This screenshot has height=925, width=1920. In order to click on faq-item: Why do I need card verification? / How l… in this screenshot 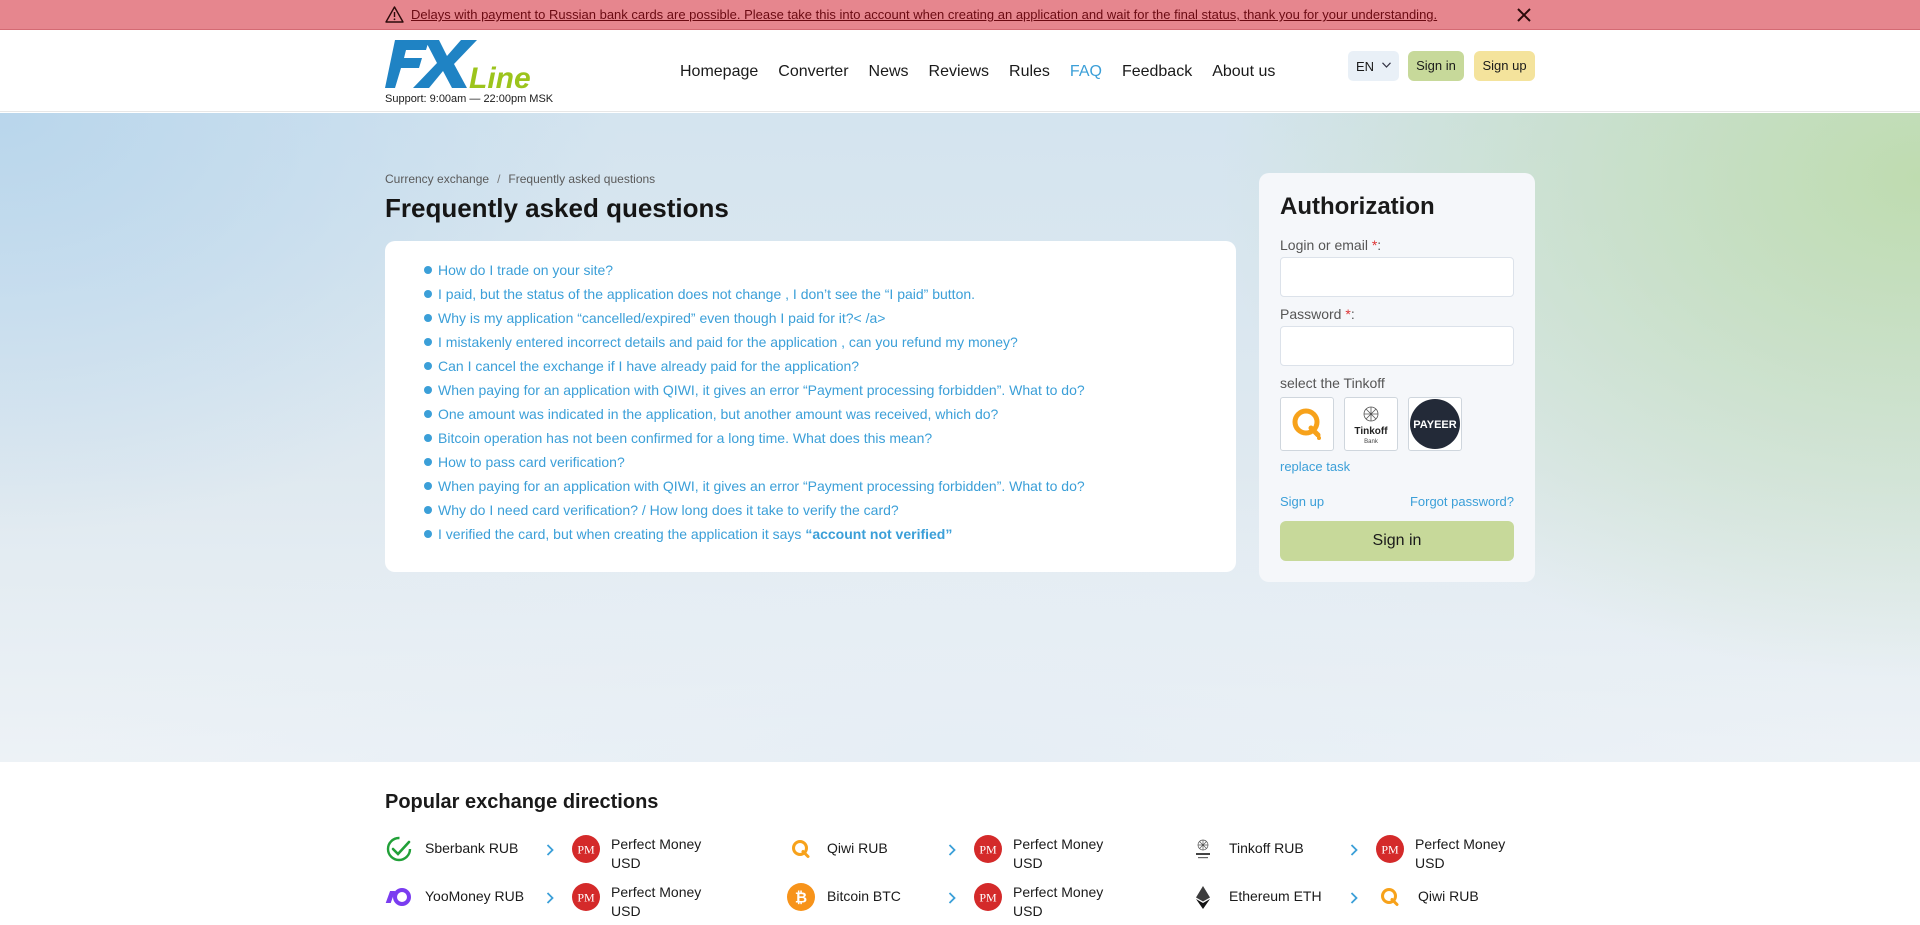, I will do `click(754, 513)`.